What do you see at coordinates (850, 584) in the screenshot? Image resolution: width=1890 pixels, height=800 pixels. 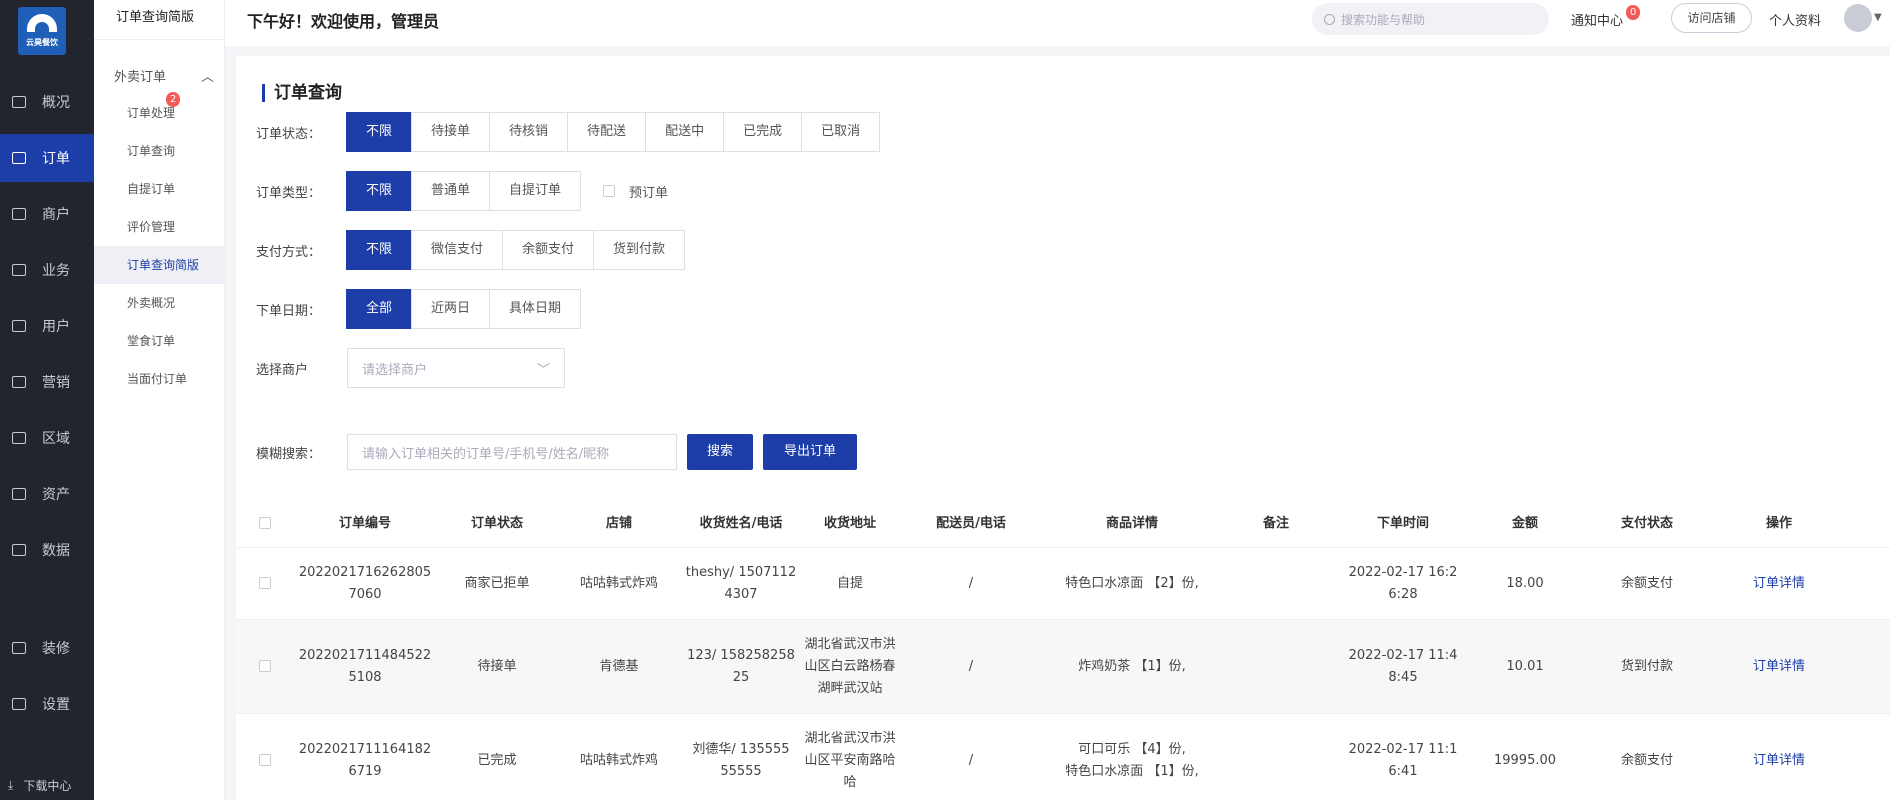 I see `address-cell: 自提` at bounding box center [850, 584].